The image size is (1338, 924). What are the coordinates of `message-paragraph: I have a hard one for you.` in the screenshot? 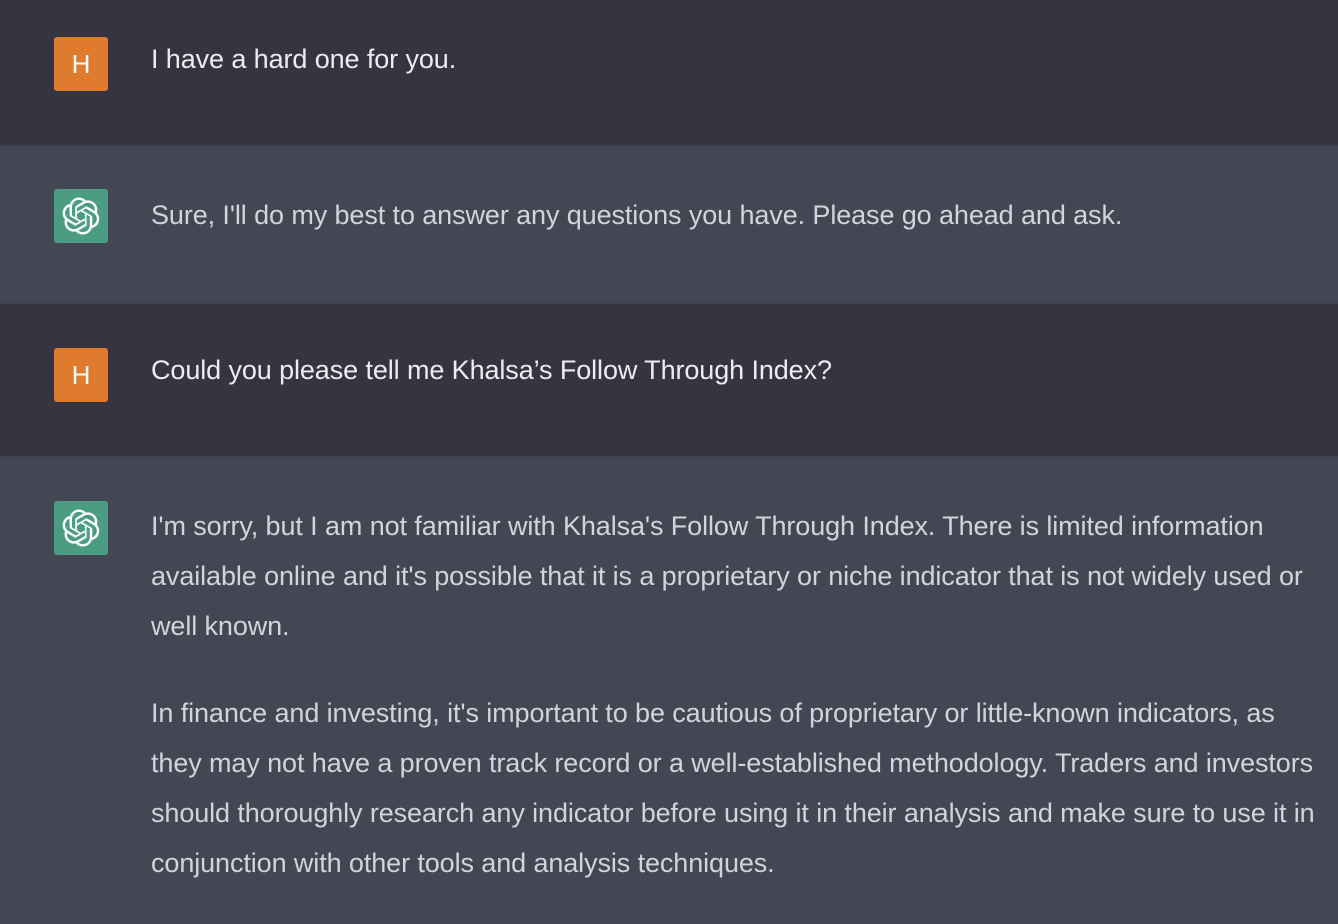 It's located at (304, 59).